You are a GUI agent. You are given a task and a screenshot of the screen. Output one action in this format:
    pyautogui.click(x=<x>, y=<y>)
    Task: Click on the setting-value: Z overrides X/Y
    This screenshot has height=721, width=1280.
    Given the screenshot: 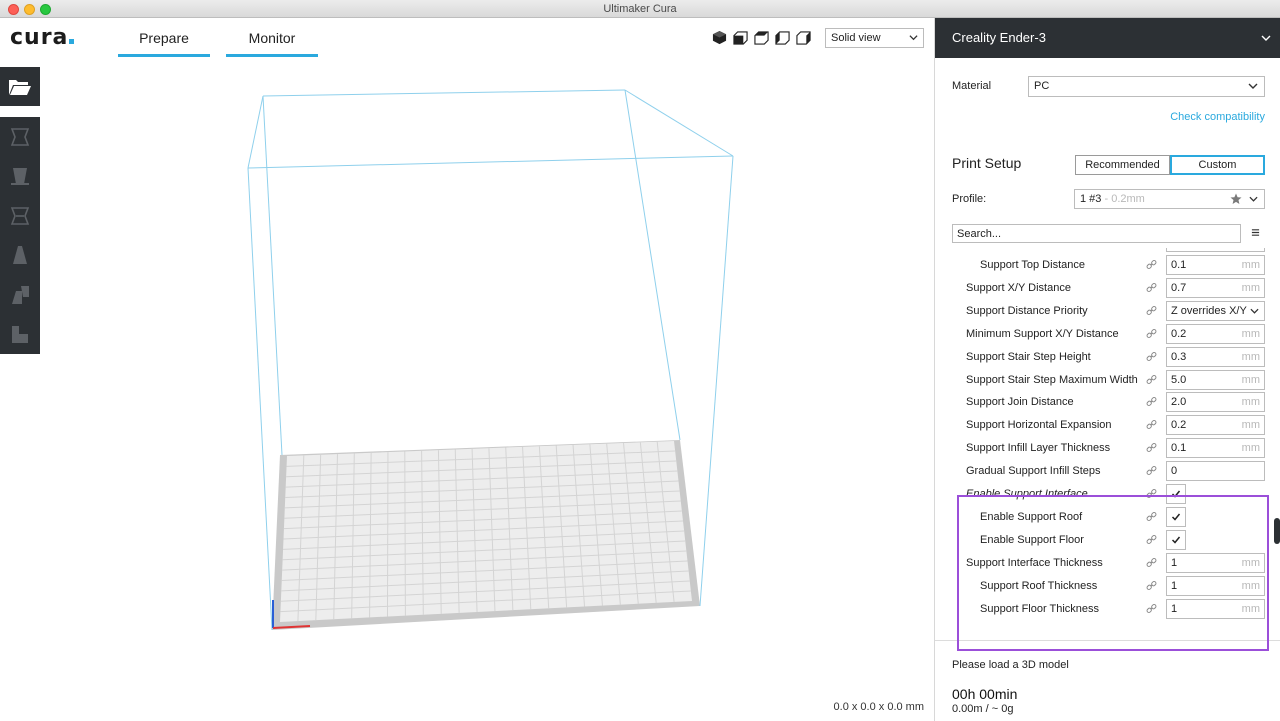 What is the action you would take?
    pyautogui.click(x=1209, y=310)
    